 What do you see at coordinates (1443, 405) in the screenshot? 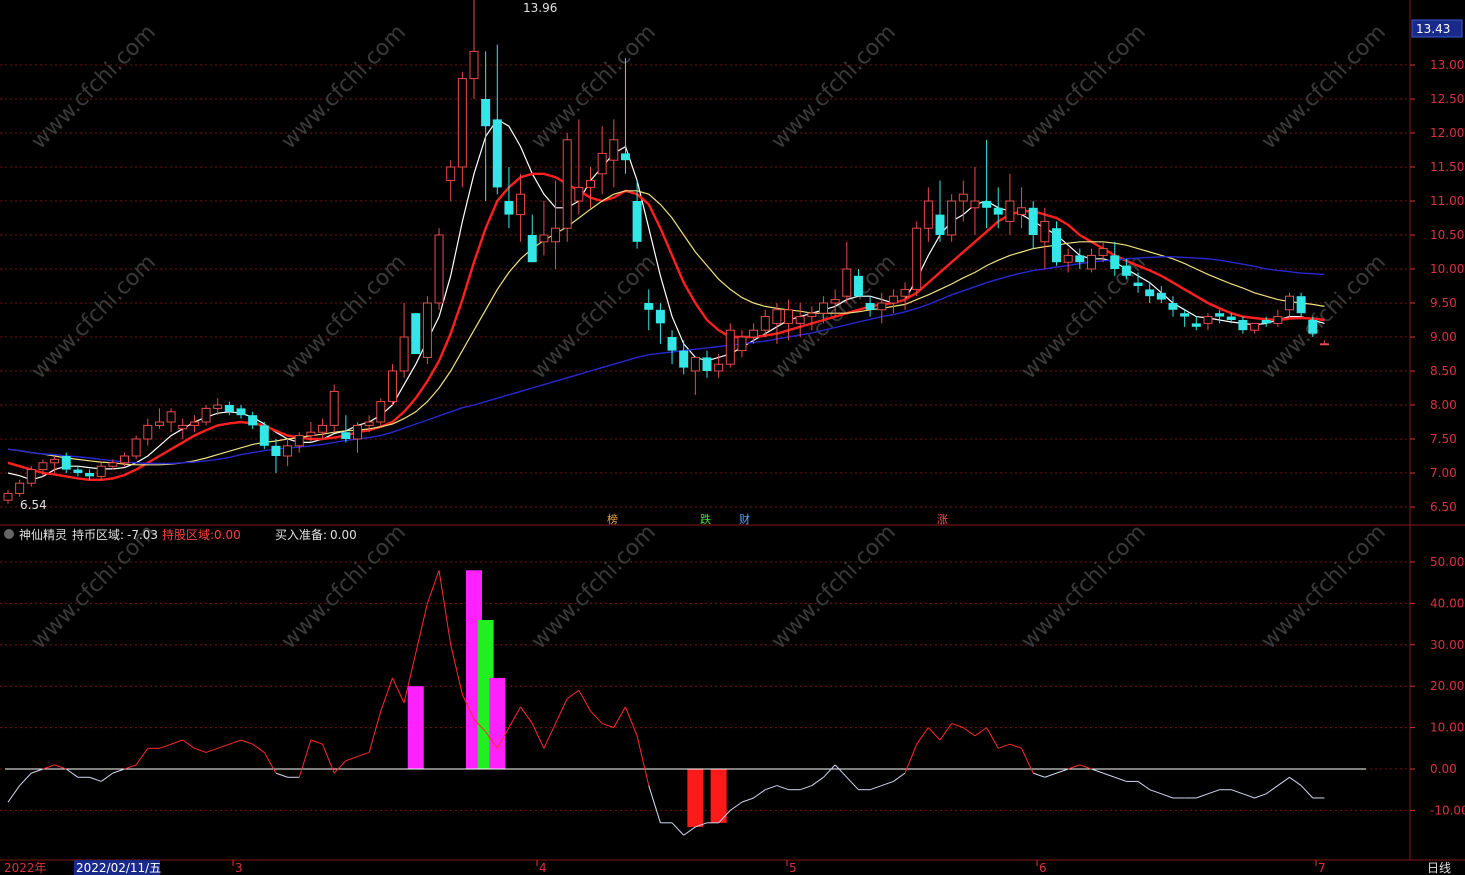
I see `price-tick-label: 8.00` at bounding box center [1443, 405].